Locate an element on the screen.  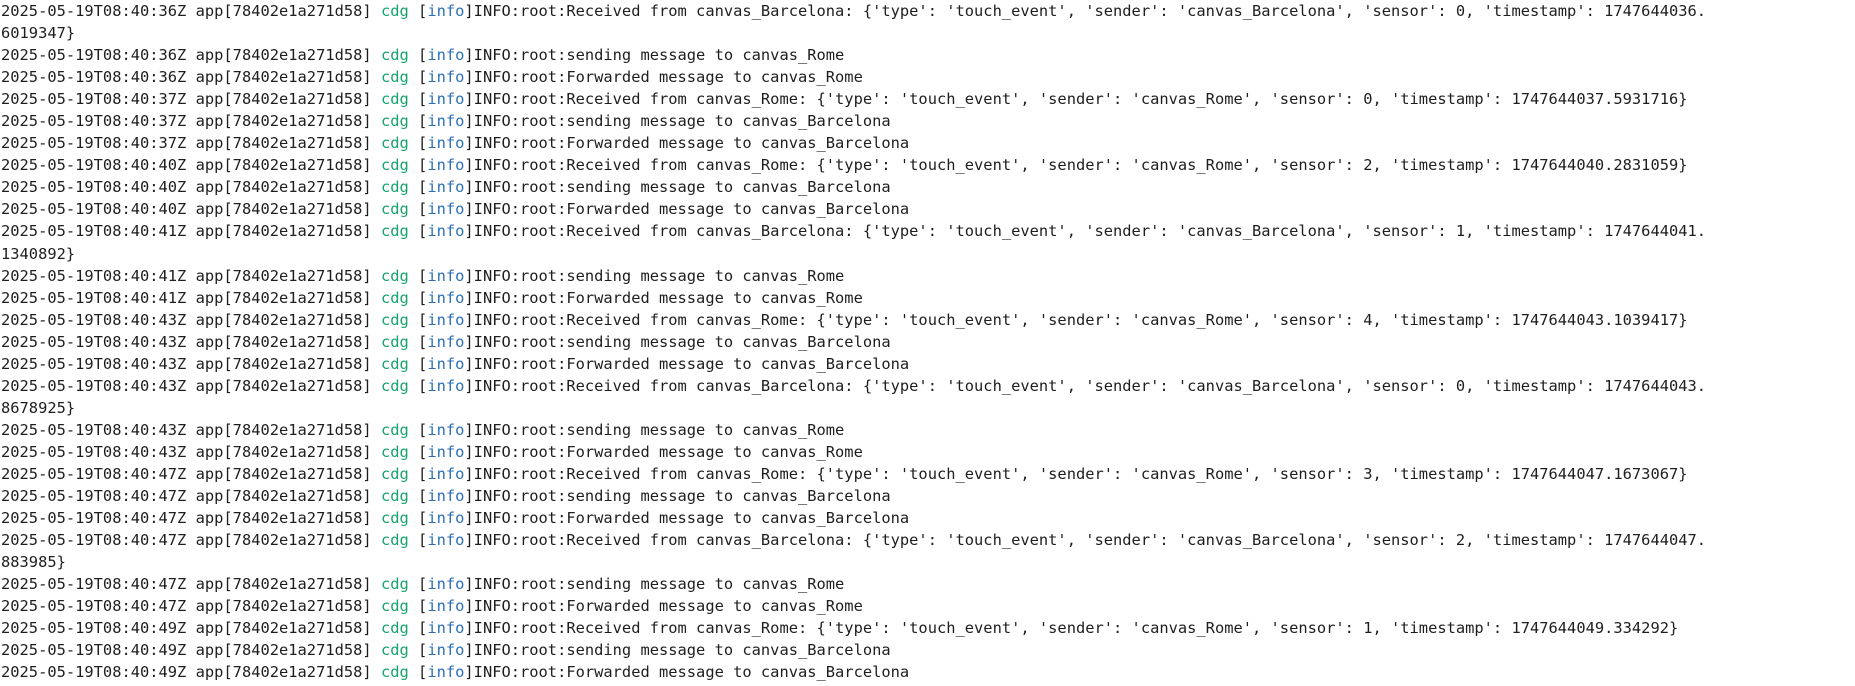
log-line-continuation: 8678925} is located at coordinates (38, 407).